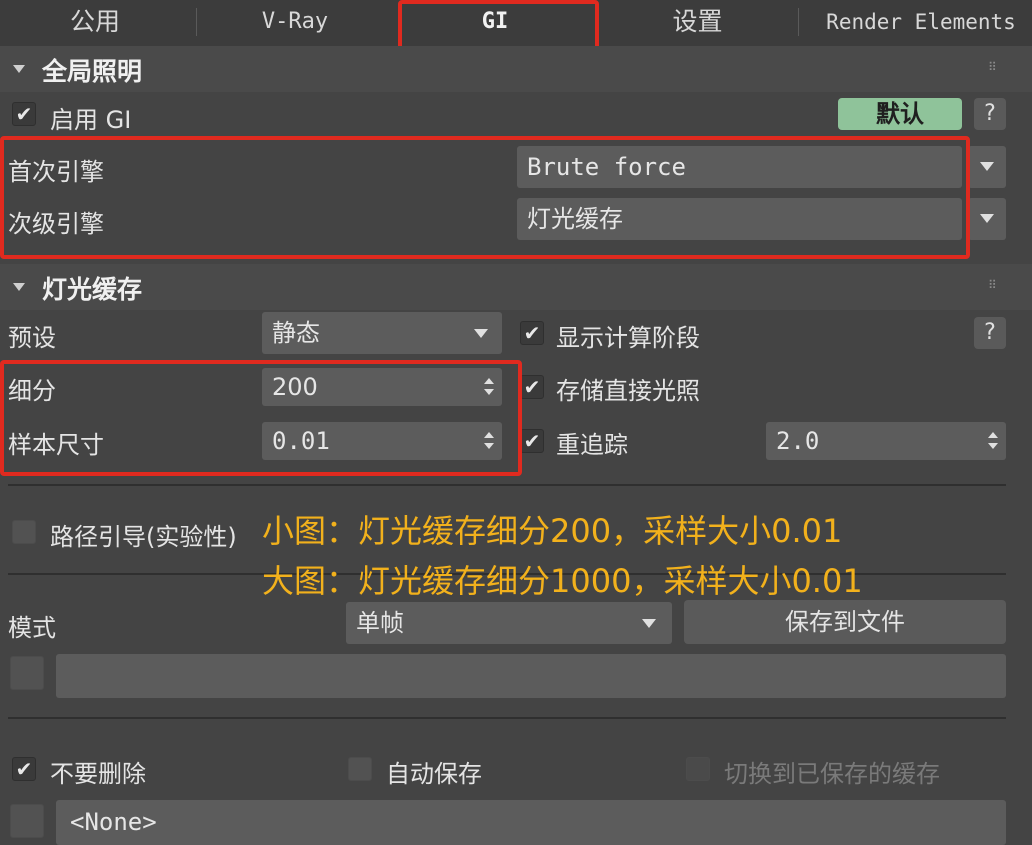 The height and width of the screenshot is (845, 1032). Describe the element at coordinates (516, 69) in the screenshot. I see `gi-rollout-header: 全局照明 ⠿` at that location.